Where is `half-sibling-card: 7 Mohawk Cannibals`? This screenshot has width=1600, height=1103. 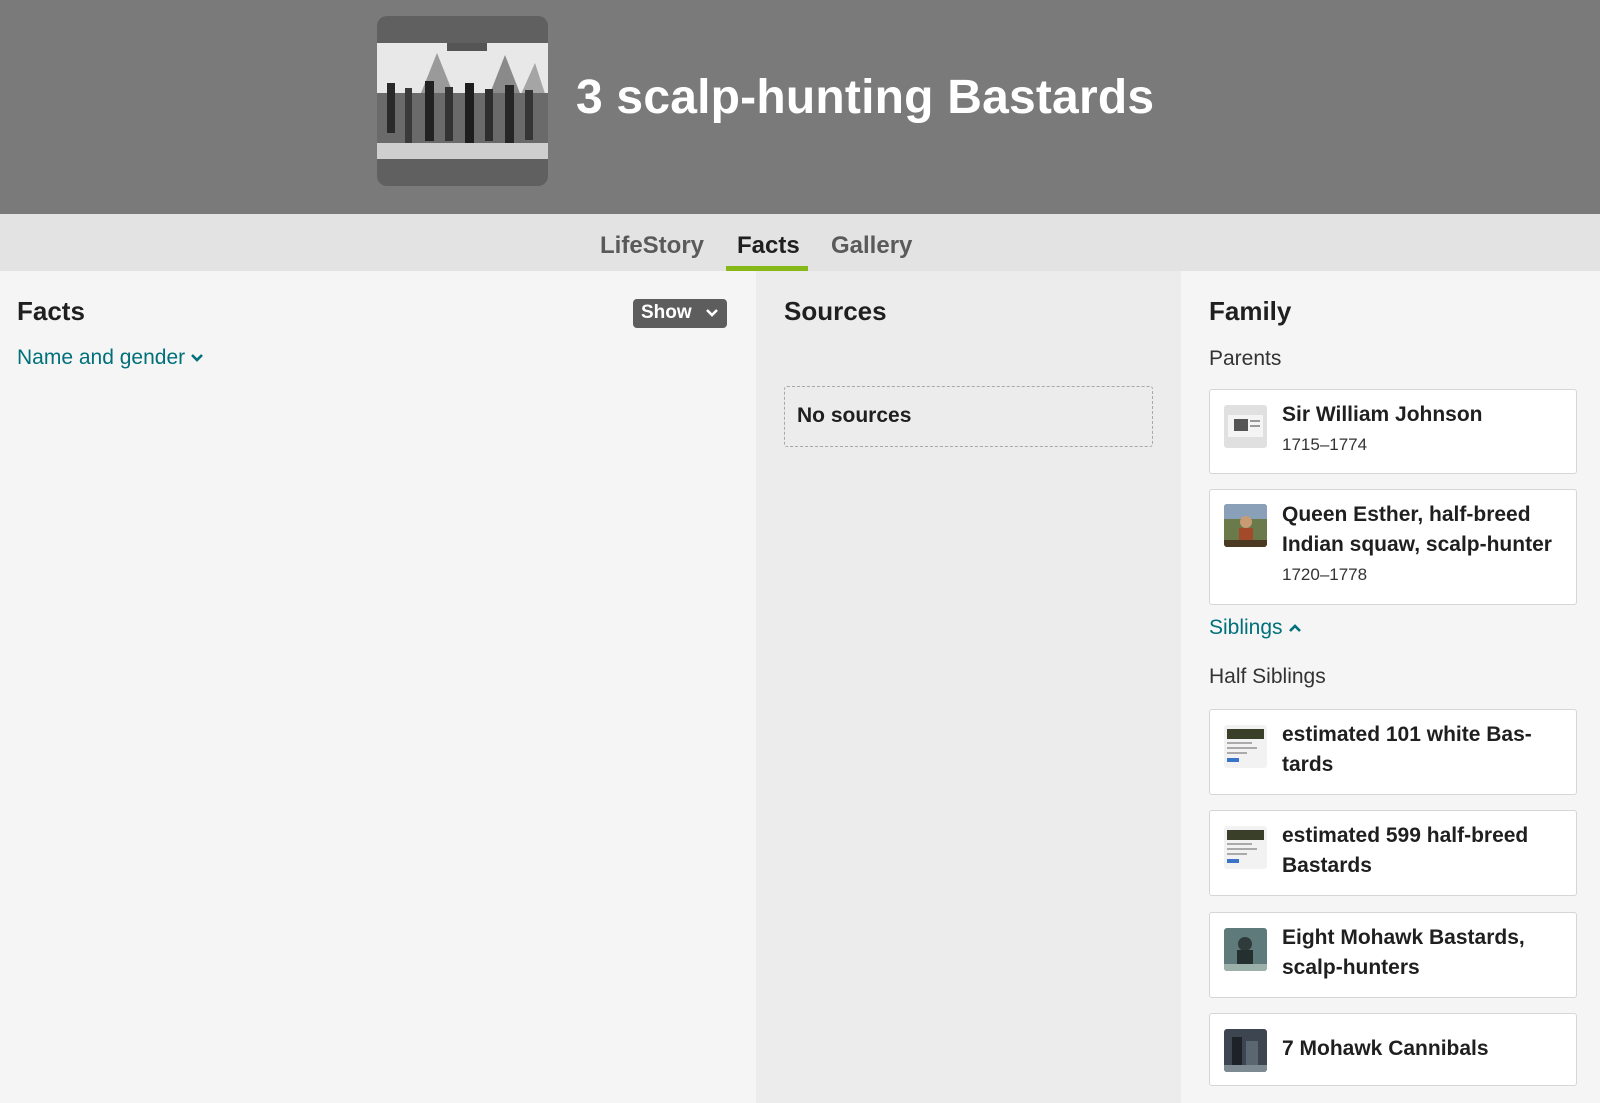
half-sibling-card: 7 Mohawk Cannibals is located at coordinates (1393, 1049).